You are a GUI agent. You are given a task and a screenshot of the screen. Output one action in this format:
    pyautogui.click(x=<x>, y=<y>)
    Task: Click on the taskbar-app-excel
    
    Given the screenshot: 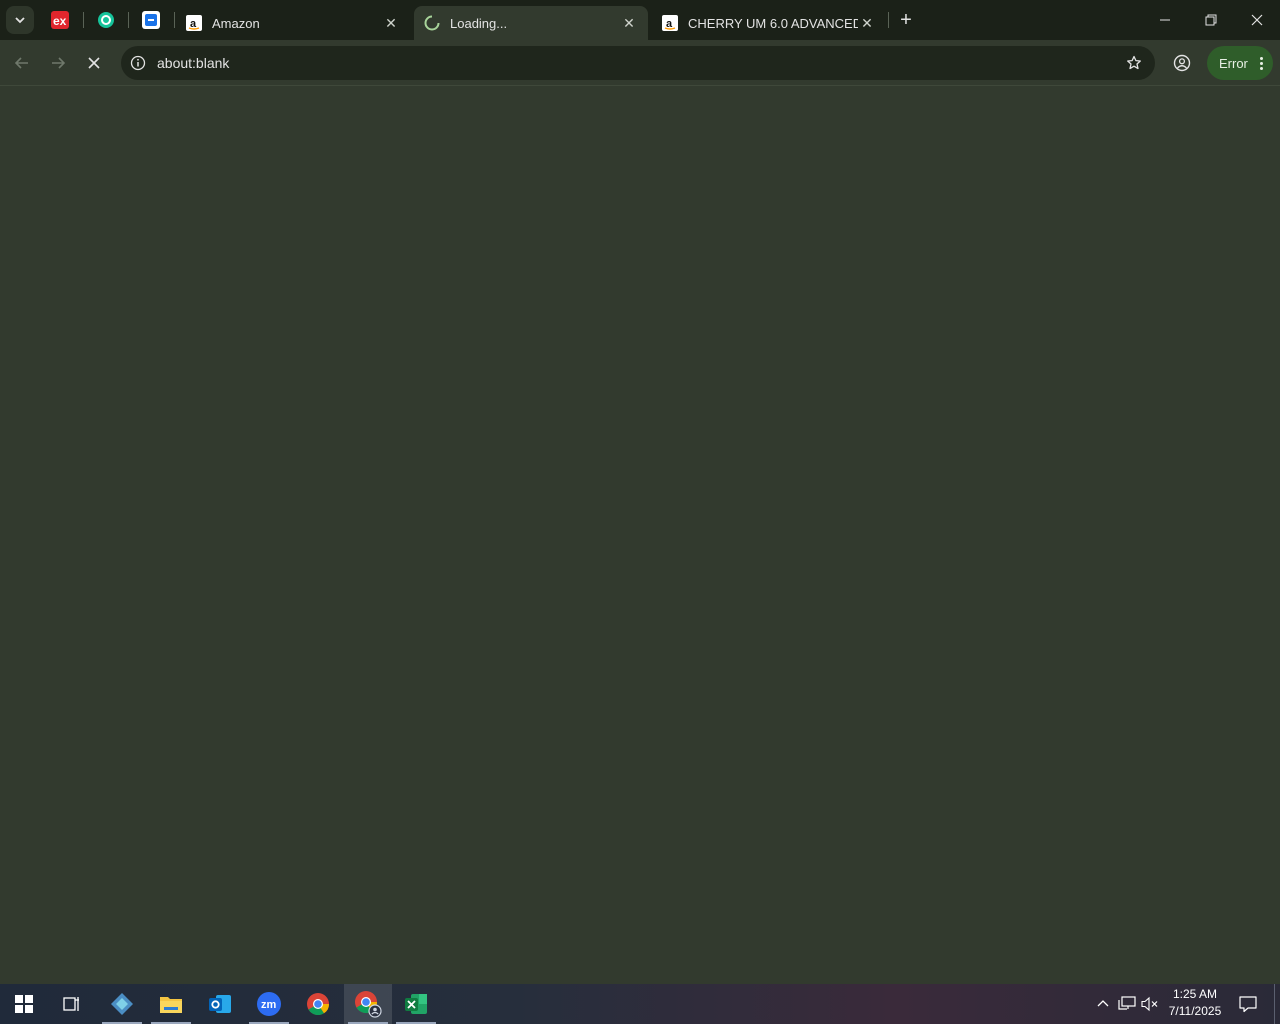 What is the action you would take?
    pyautogui.click(x=416, y=1004)
    